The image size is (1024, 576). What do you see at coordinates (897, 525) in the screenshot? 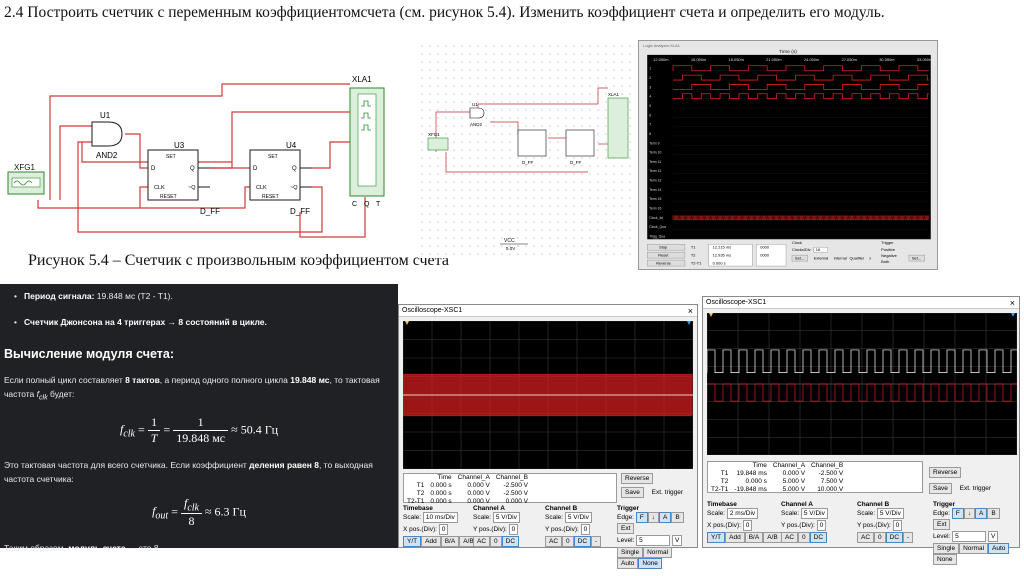
I see `osc2-chb-ypos: 0` at bounding box center [897, 525].